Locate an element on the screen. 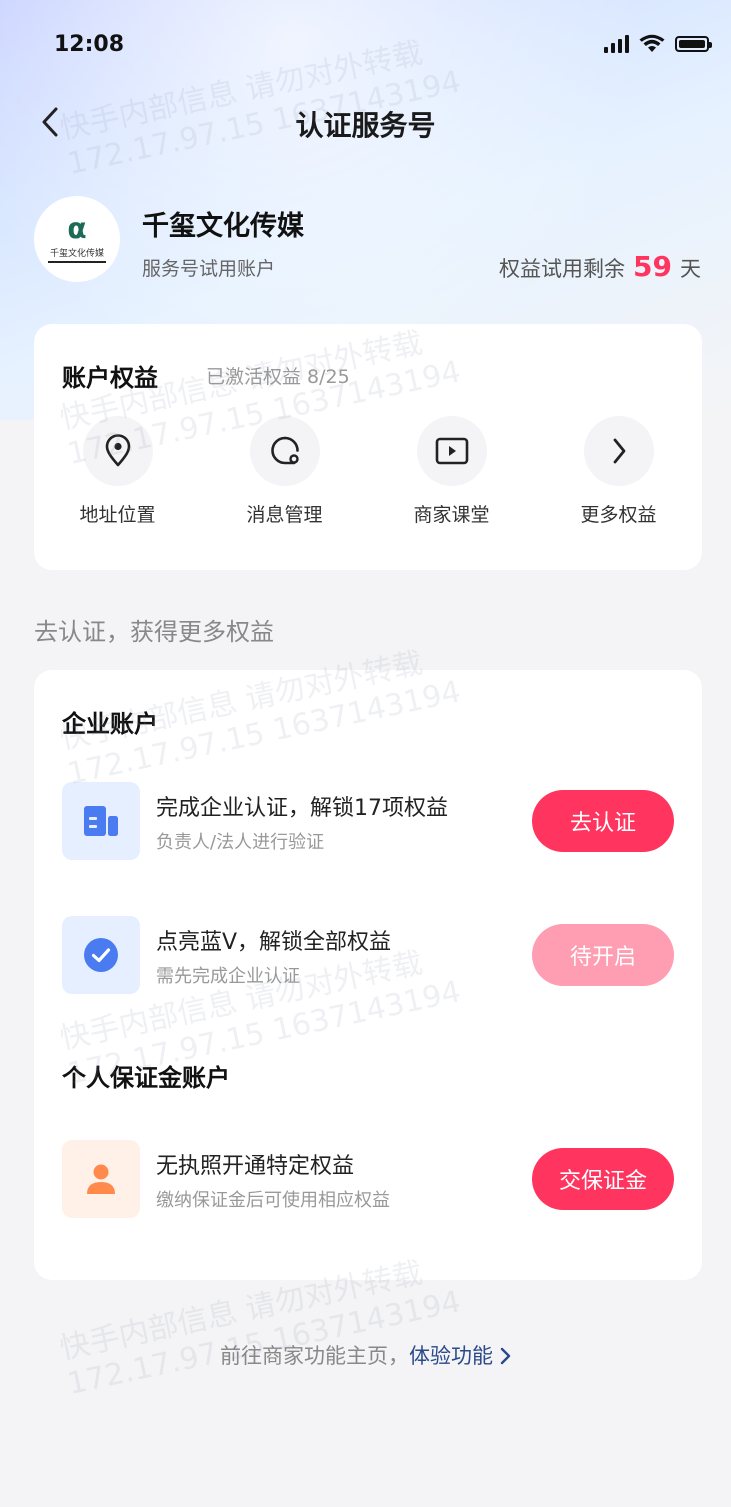  trial-days: 59 is located at coordinates (652, 266).